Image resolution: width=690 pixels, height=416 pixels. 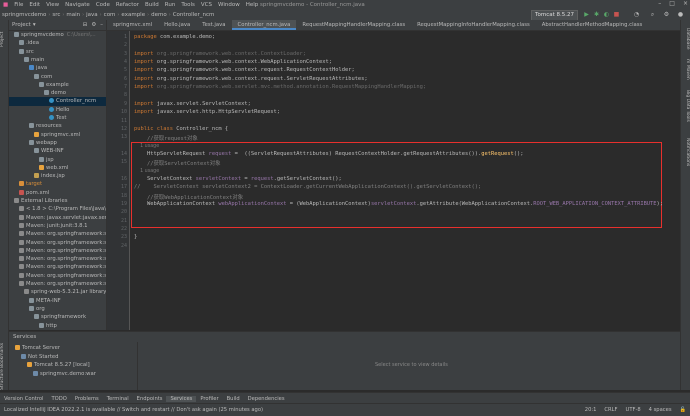 What do you see at coordinates (110, 15) in the screenshot?
I see `breadcrumb-item: com` at bounding box center [110, 15].